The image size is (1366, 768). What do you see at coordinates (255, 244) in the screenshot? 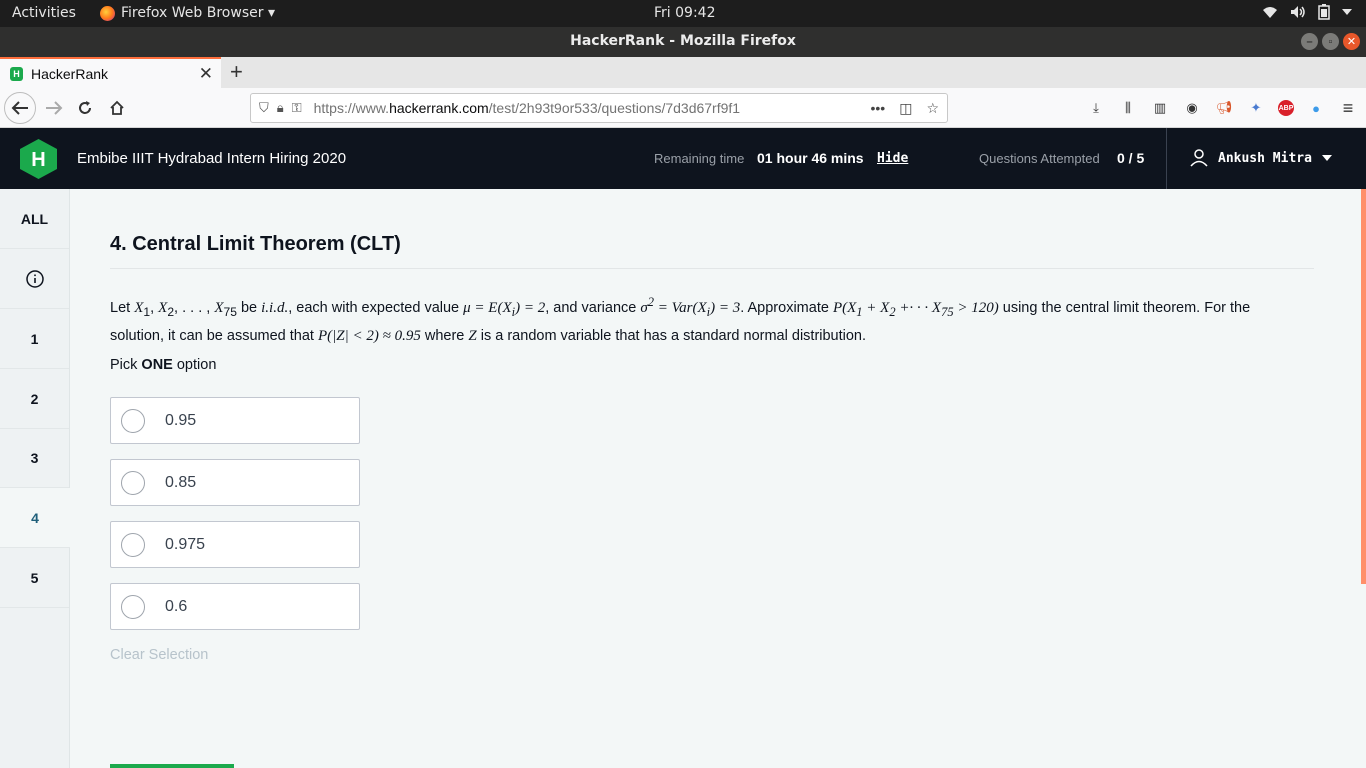
I see `question-title: 4. Central Limit Theorem (CLT)` at bounding box center [255, 244].